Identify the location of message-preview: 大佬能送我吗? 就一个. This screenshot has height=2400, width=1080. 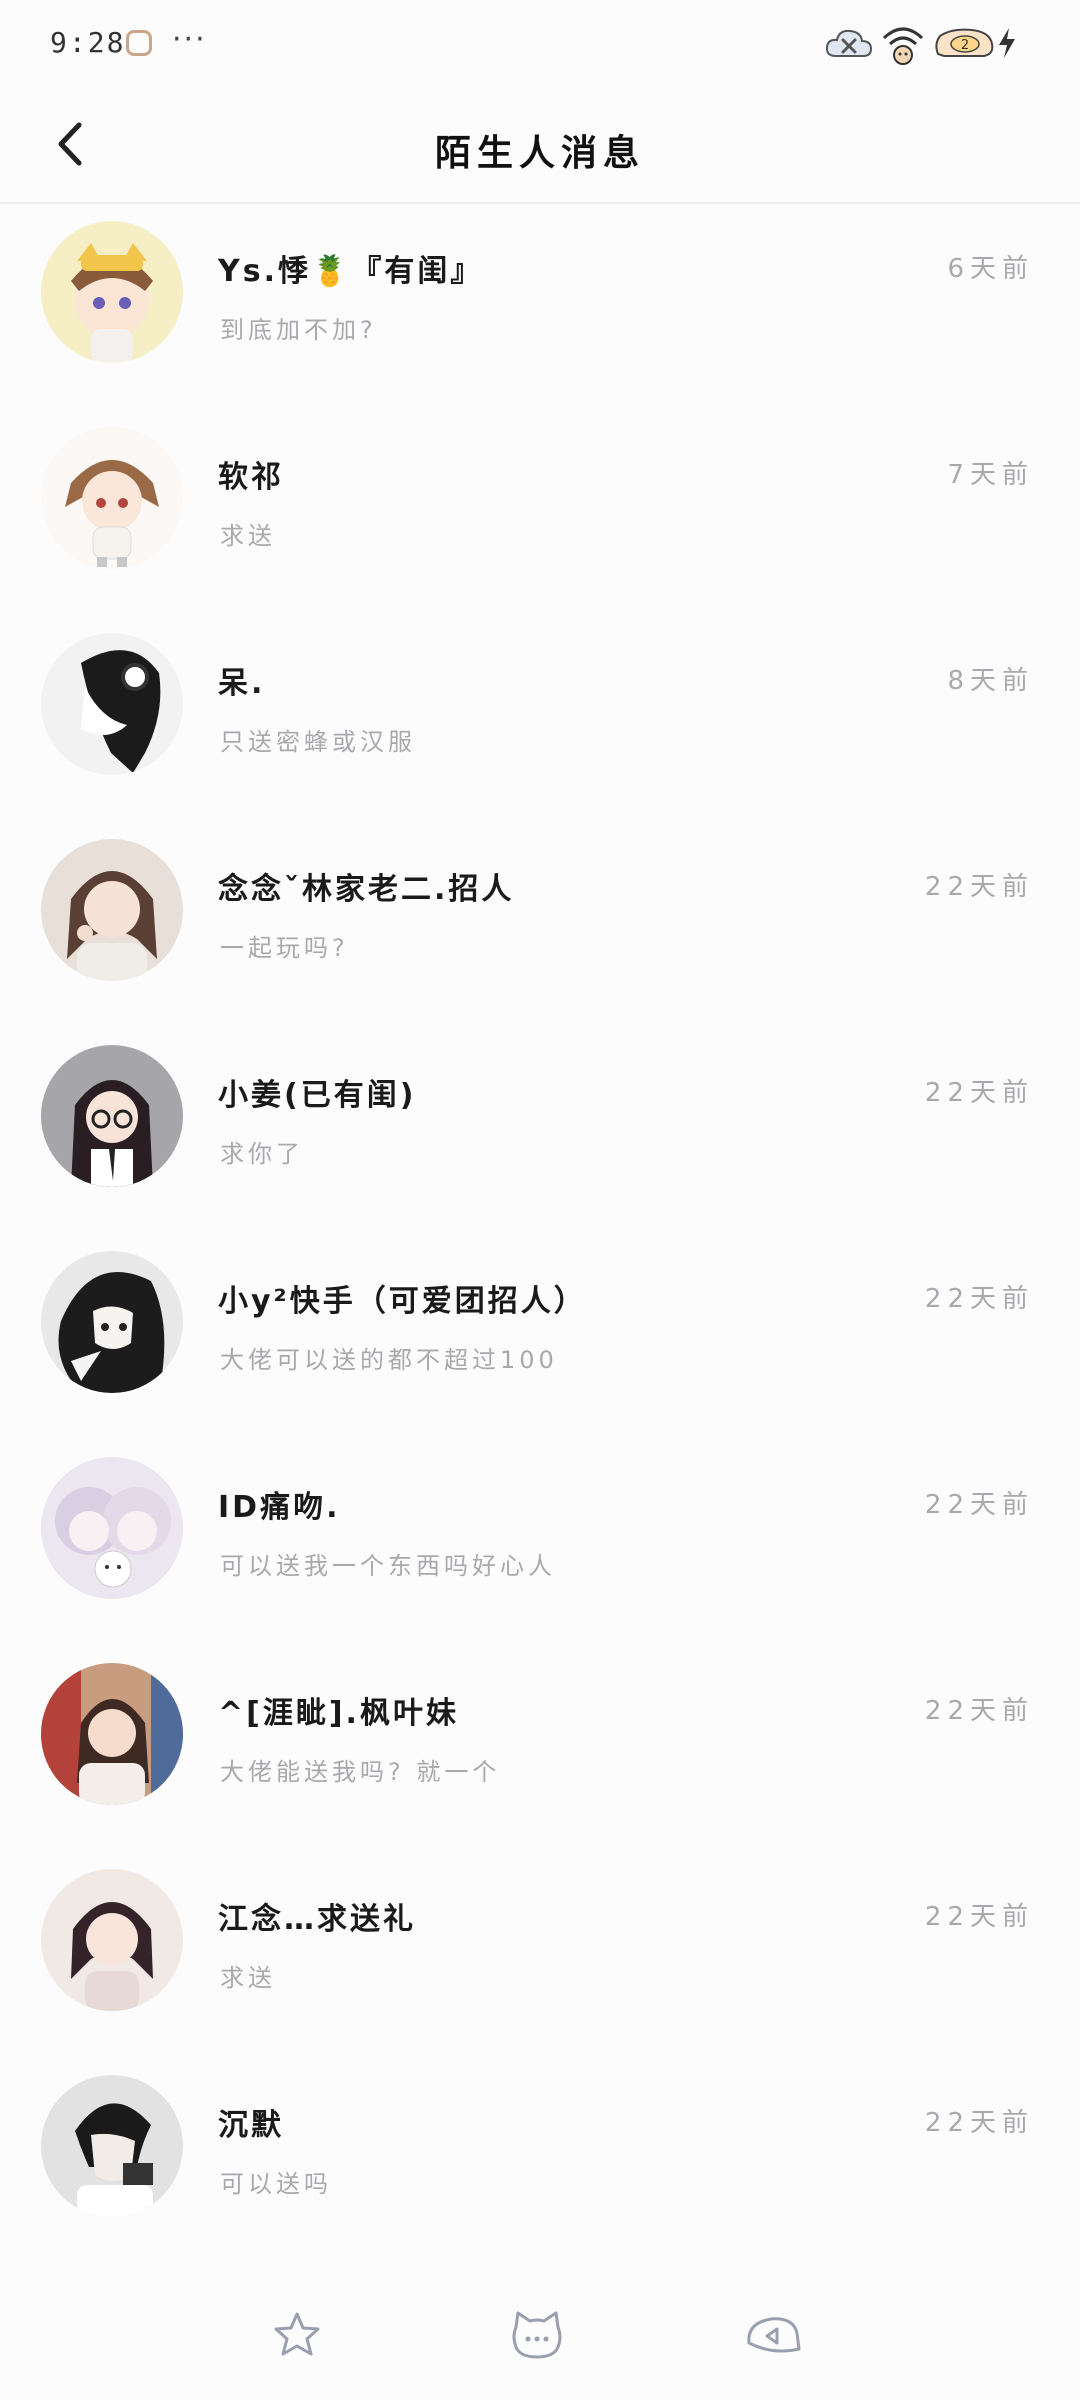
(360, 1772).